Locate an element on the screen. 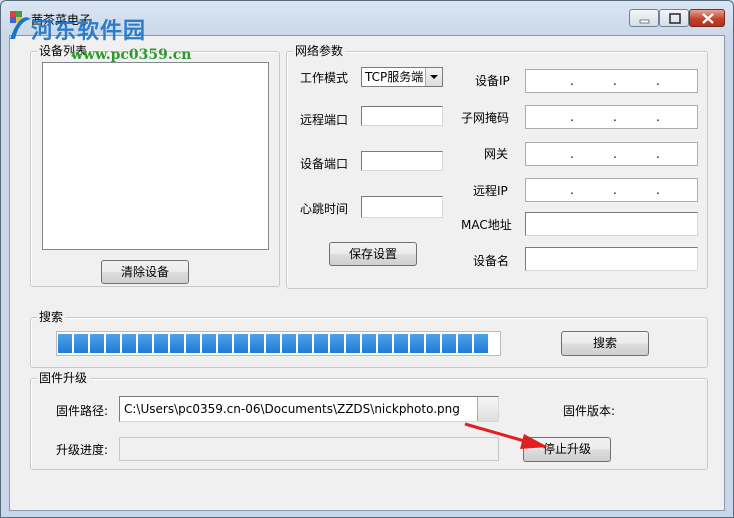  upgrade-progress-bar is located at coordinates (309, 449).